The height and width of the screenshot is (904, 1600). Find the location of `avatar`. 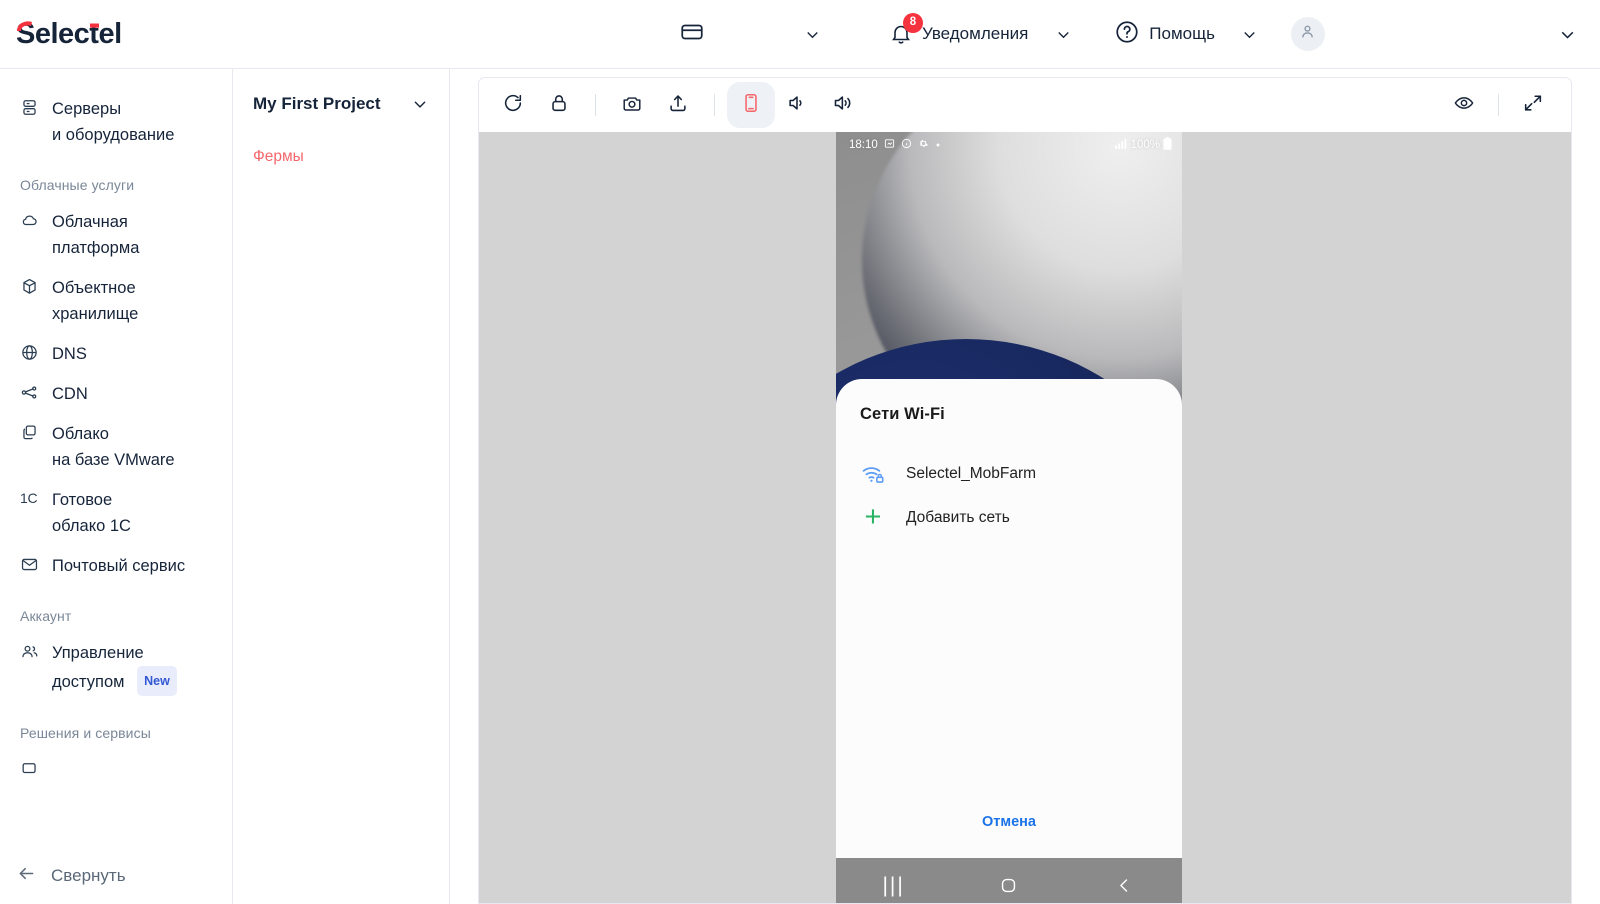

avatar is located at coordinates (1307, 34).